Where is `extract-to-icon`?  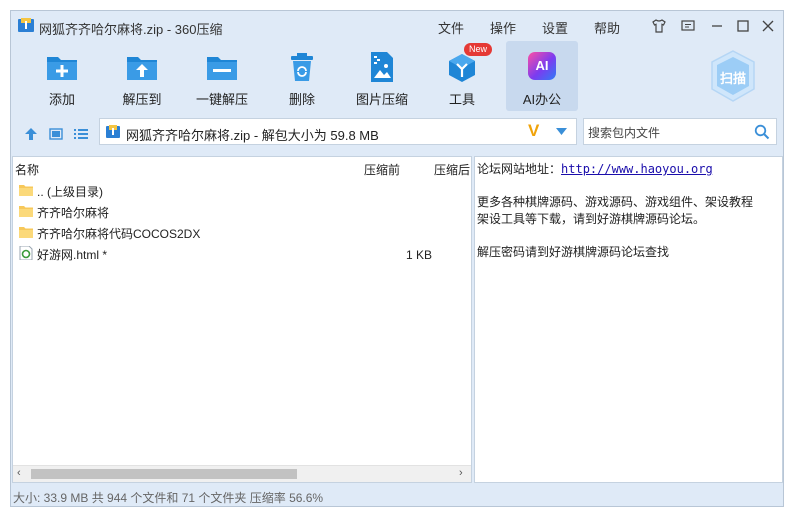 extract-to-icon is located at coordinates (142, 68).